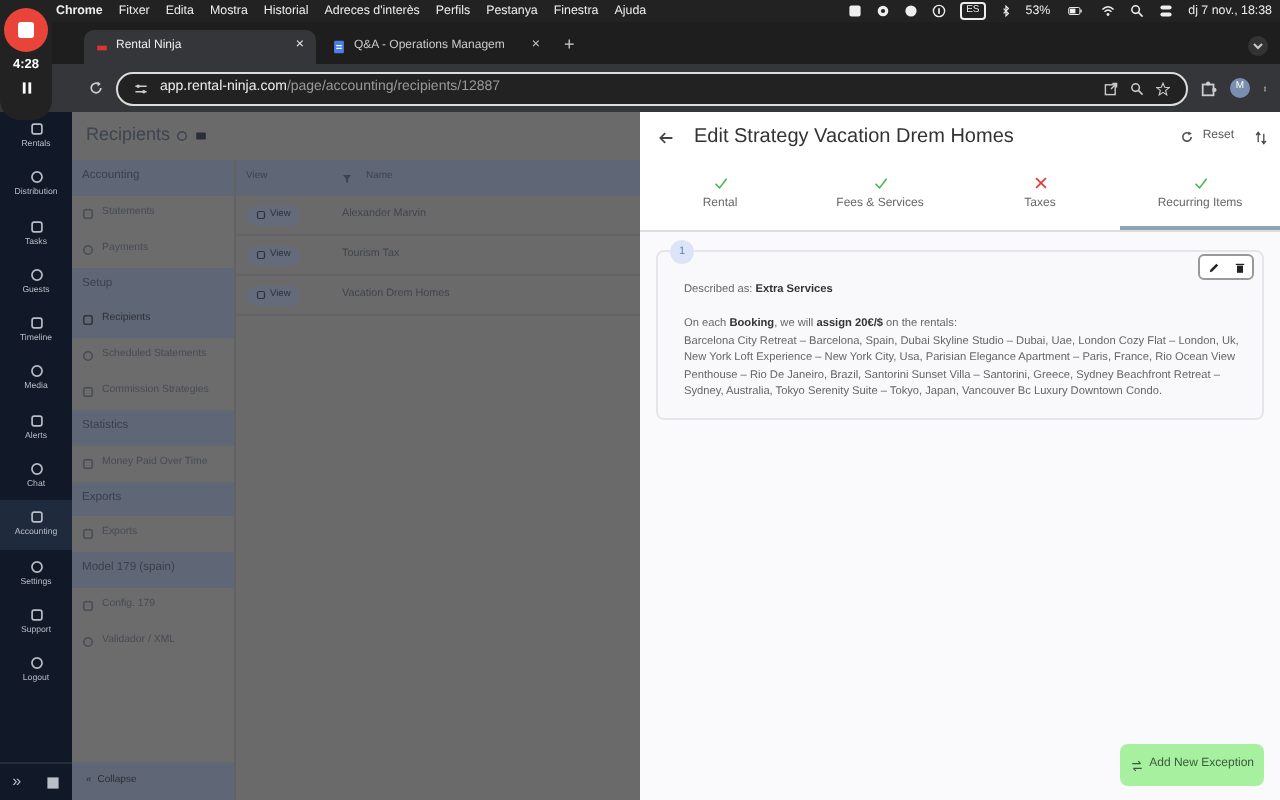 The height and width of the screenshot is (800, 1280). I want to click on new-tab-button: +, so click(569, 47).